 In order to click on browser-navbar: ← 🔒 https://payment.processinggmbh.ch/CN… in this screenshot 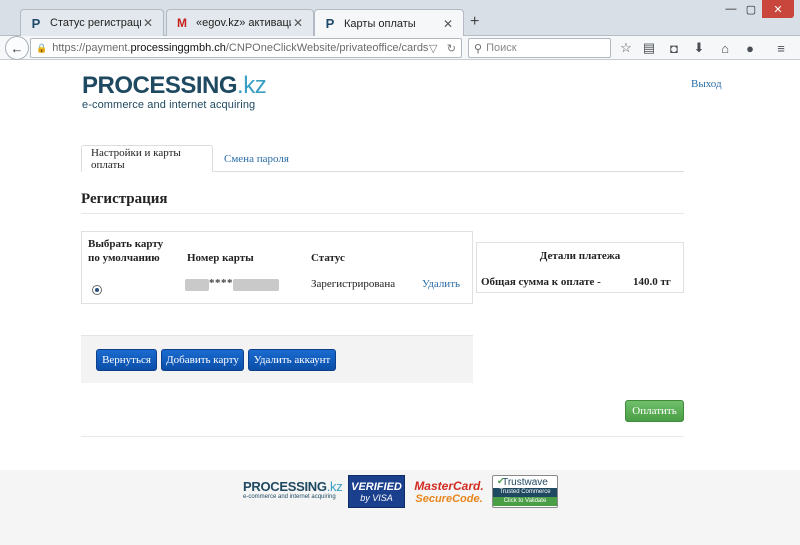, I will do `click(400, 48)`.